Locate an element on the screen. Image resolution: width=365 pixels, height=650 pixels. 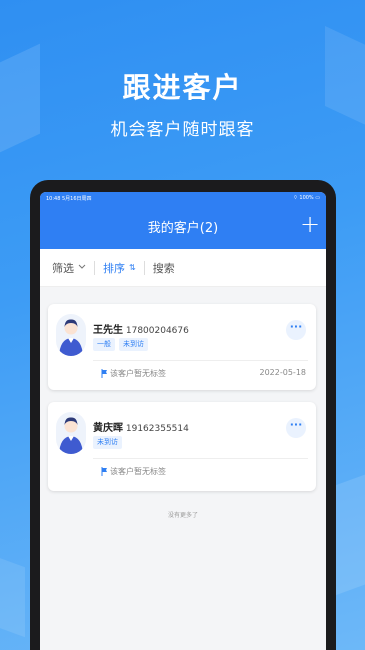
search-button: 搜索 is located at coordinates (164, 268).